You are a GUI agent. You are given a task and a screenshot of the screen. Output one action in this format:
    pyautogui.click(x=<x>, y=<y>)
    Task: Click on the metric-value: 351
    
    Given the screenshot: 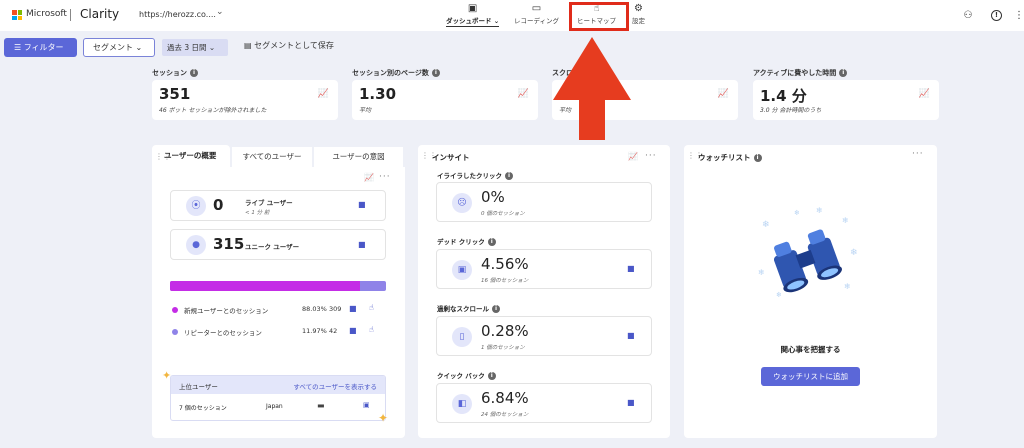 What is the action you would take?
    pyautogui.click(x=175, y=94)
    